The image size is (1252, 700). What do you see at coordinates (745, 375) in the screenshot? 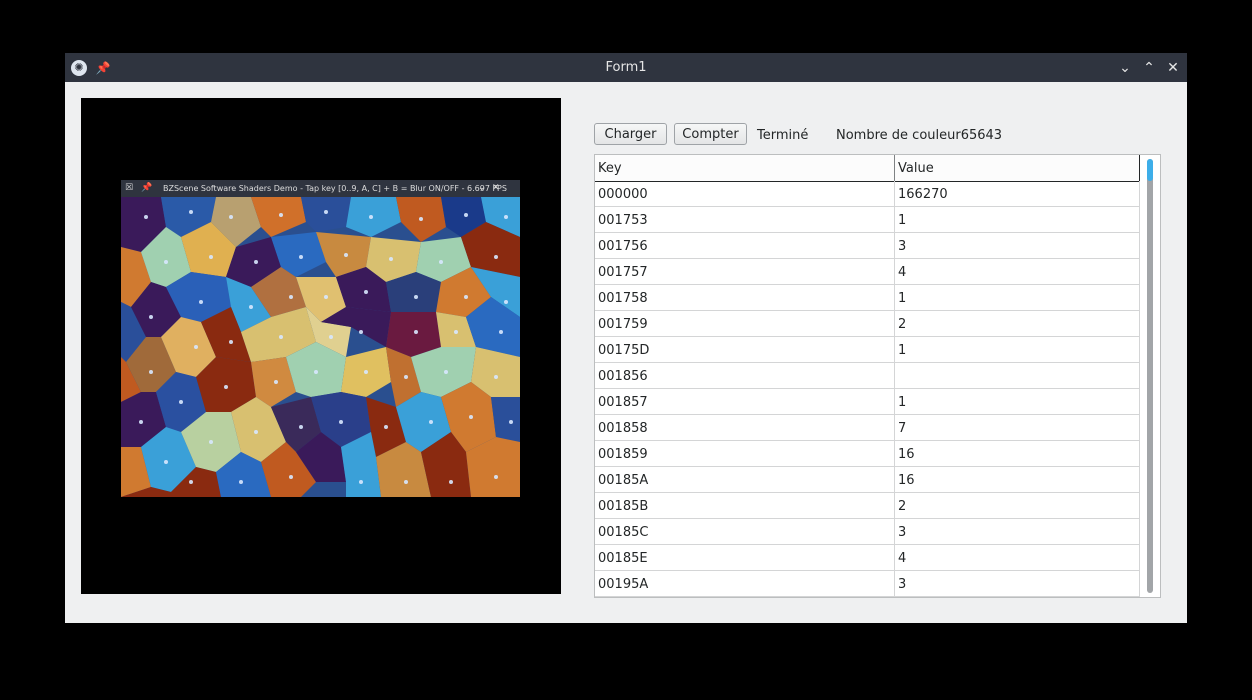
I see `key-cell: 001856` at bounding box center [745, 375].